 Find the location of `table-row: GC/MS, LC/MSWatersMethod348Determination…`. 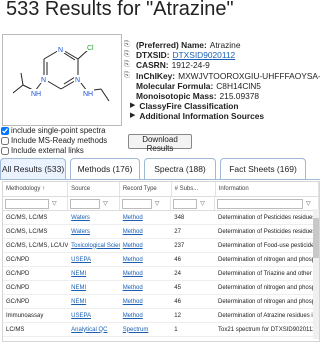

table-row: GC/MS, LC/MSWatersMethod348Determination… is located at coordinates (161, 218).